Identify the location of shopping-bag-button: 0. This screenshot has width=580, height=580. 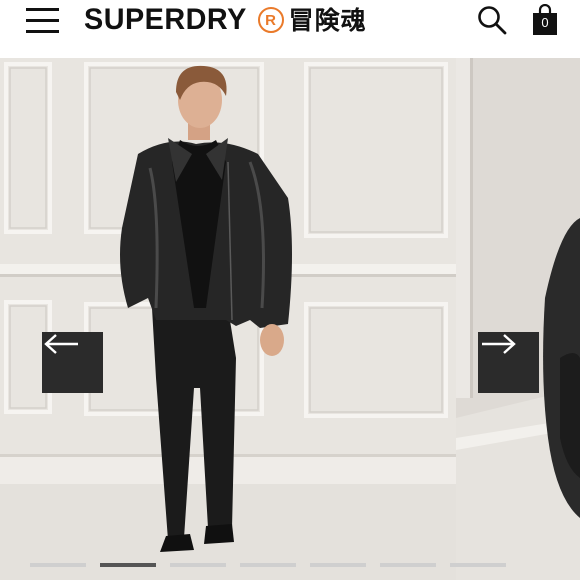
(545, 19).